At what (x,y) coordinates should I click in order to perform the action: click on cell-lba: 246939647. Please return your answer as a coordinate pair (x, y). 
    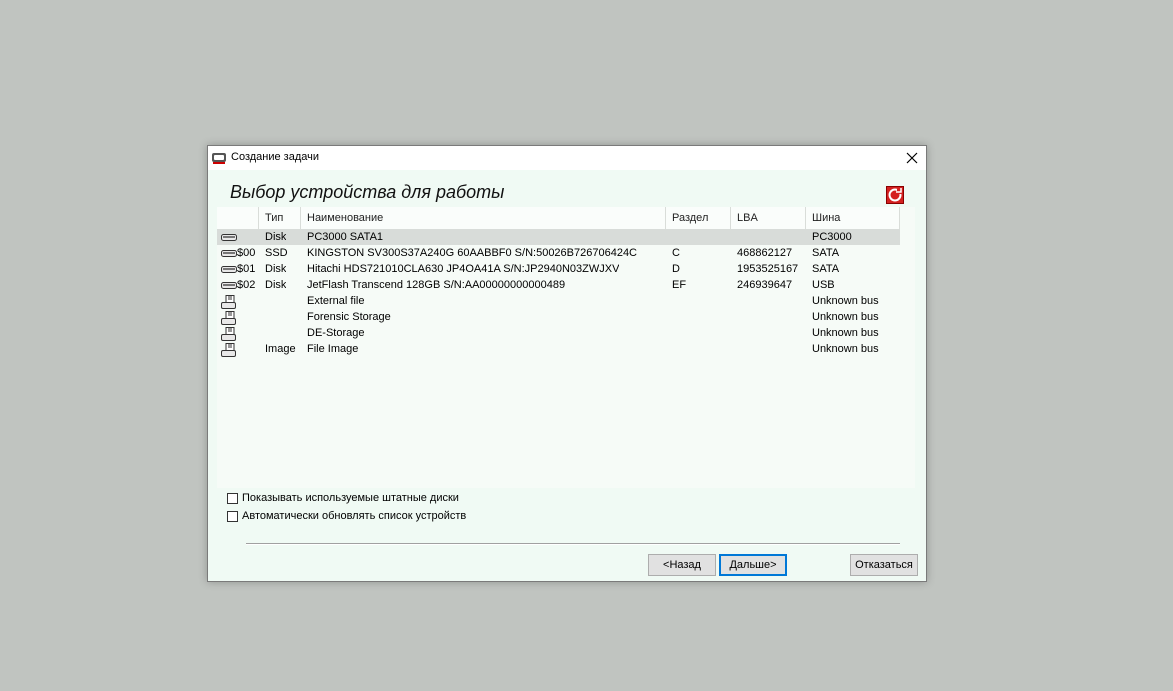
    Looking at the image, I should click on (765, 285).